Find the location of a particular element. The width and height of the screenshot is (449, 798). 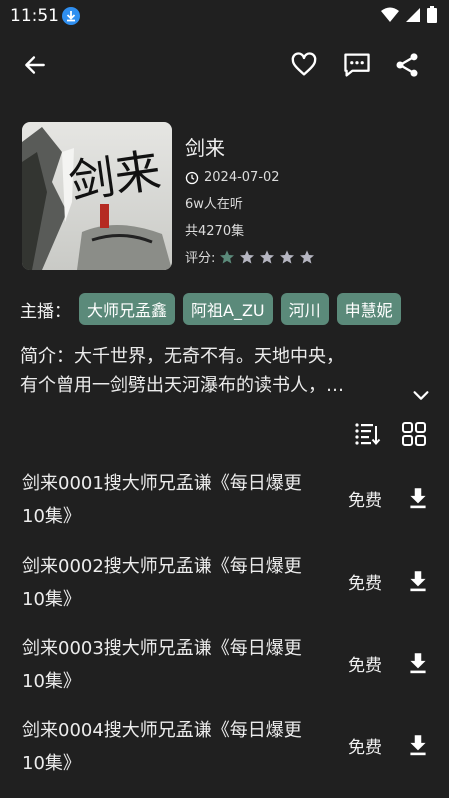

clock-icon is located at coordinates (192, 177).